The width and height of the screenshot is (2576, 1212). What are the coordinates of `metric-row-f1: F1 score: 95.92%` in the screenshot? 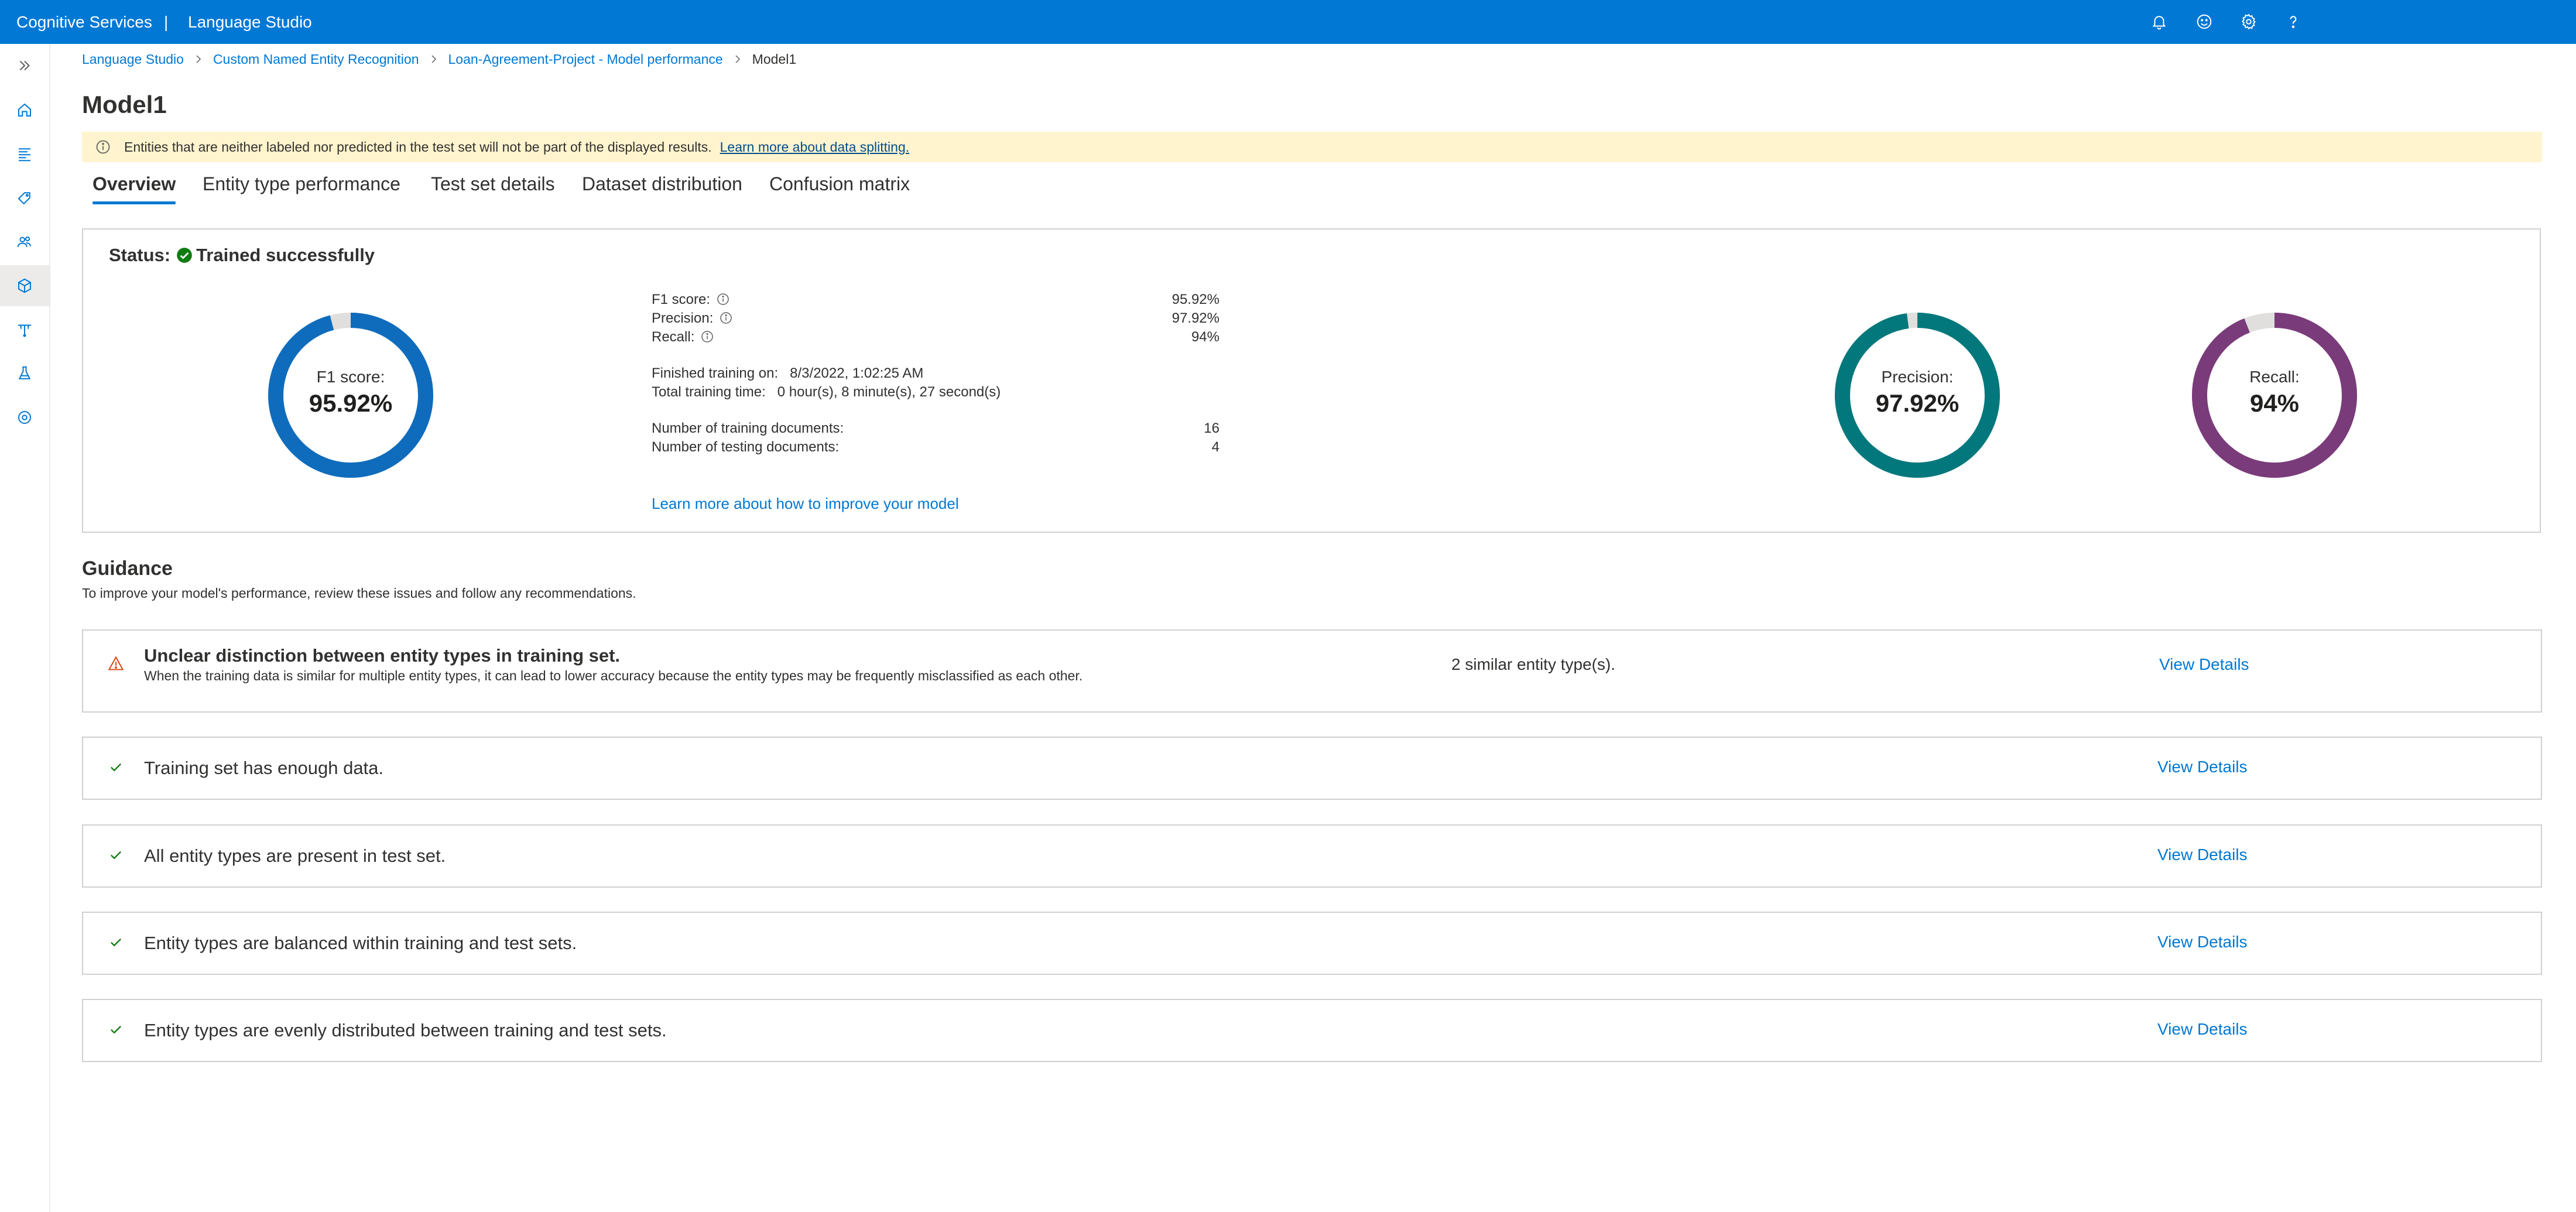 It's located at (936, 299).